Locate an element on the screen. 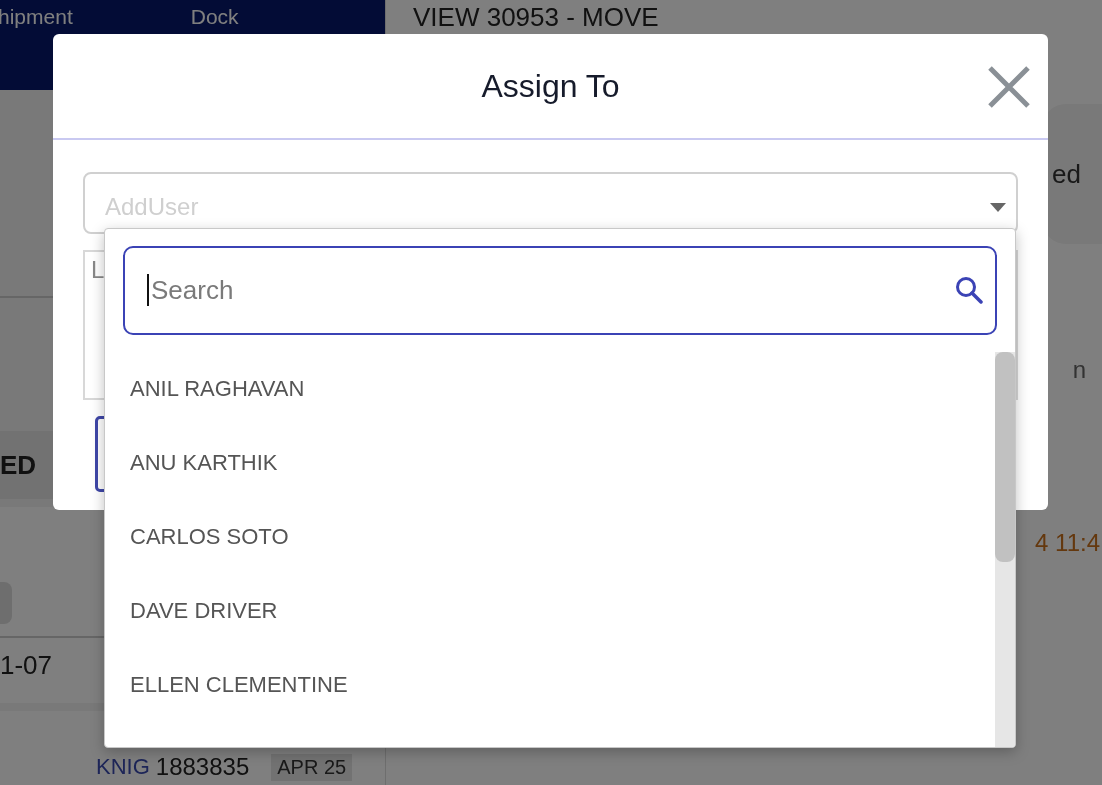 This screenshot has height=785, width=1102. close-button is located at coordinates (1009, 87).